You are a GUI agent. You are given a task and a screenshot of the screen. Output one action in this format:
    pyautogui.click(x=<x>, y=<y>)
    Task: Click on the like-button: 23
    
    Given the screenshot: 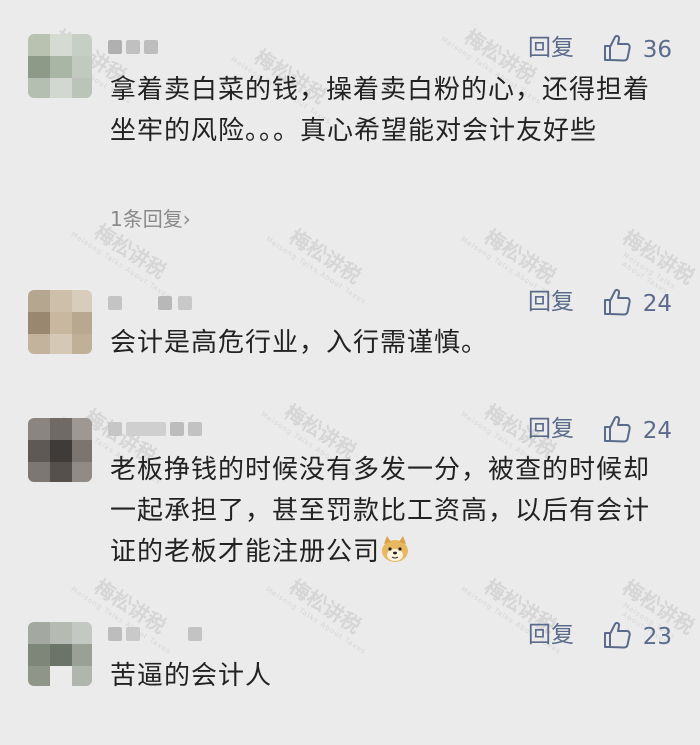 What is the action you would take?
    pyautogui.click(x=636, y=637)
    